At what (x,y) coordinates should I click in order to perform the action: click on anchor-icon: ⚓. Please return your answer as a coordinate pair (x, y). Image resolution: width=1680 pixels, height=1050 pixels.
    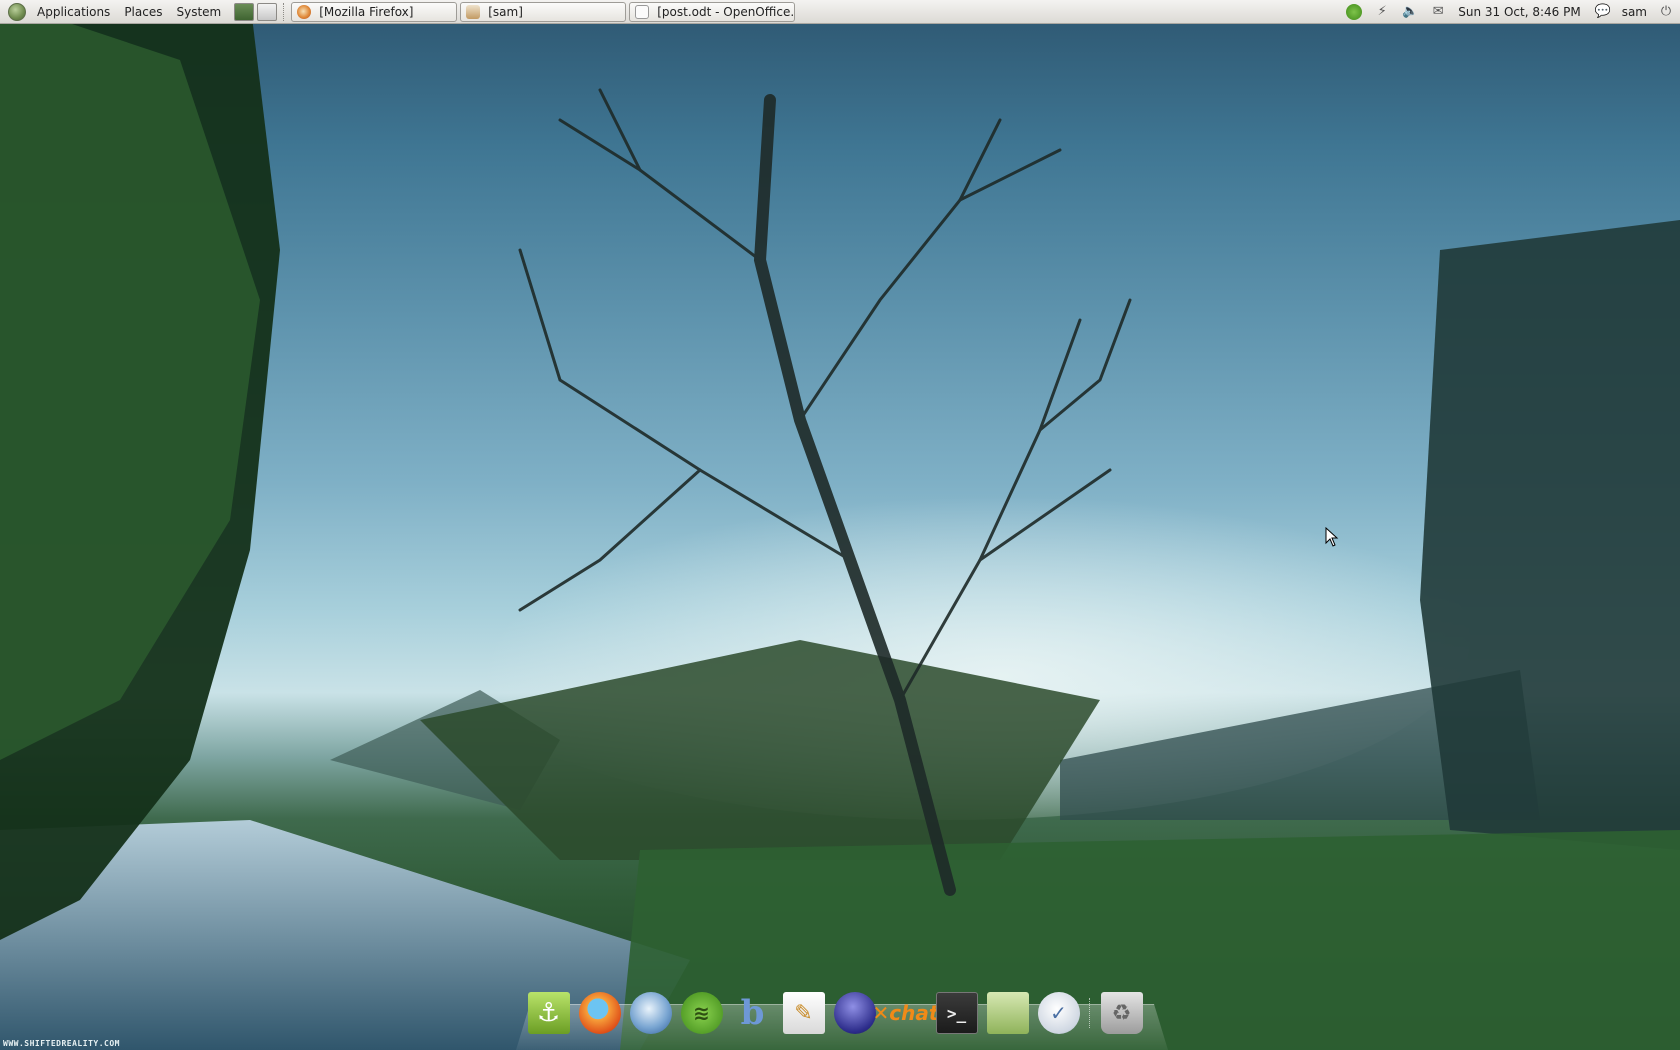
    Looking at the image, I should click on (548, 1013).